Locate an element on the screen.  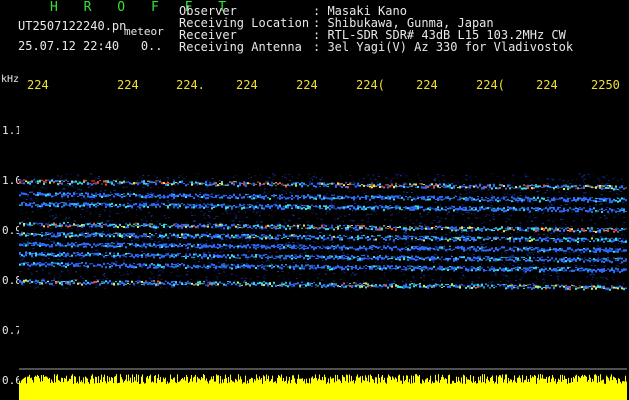
x-tick-label: 224 is located at coordinates (38, 85).